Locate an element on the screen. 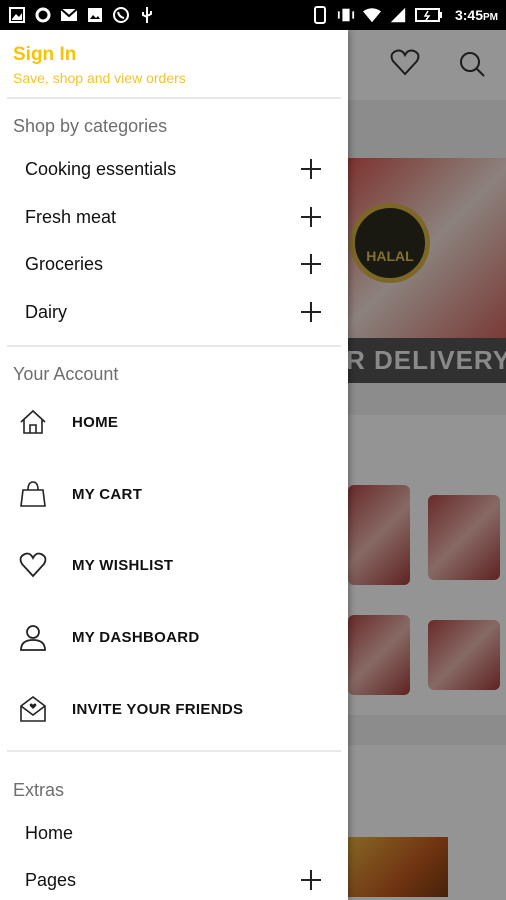 This screenshot has height=900, width=506. mail-icon is located at coordinates (69, 15).